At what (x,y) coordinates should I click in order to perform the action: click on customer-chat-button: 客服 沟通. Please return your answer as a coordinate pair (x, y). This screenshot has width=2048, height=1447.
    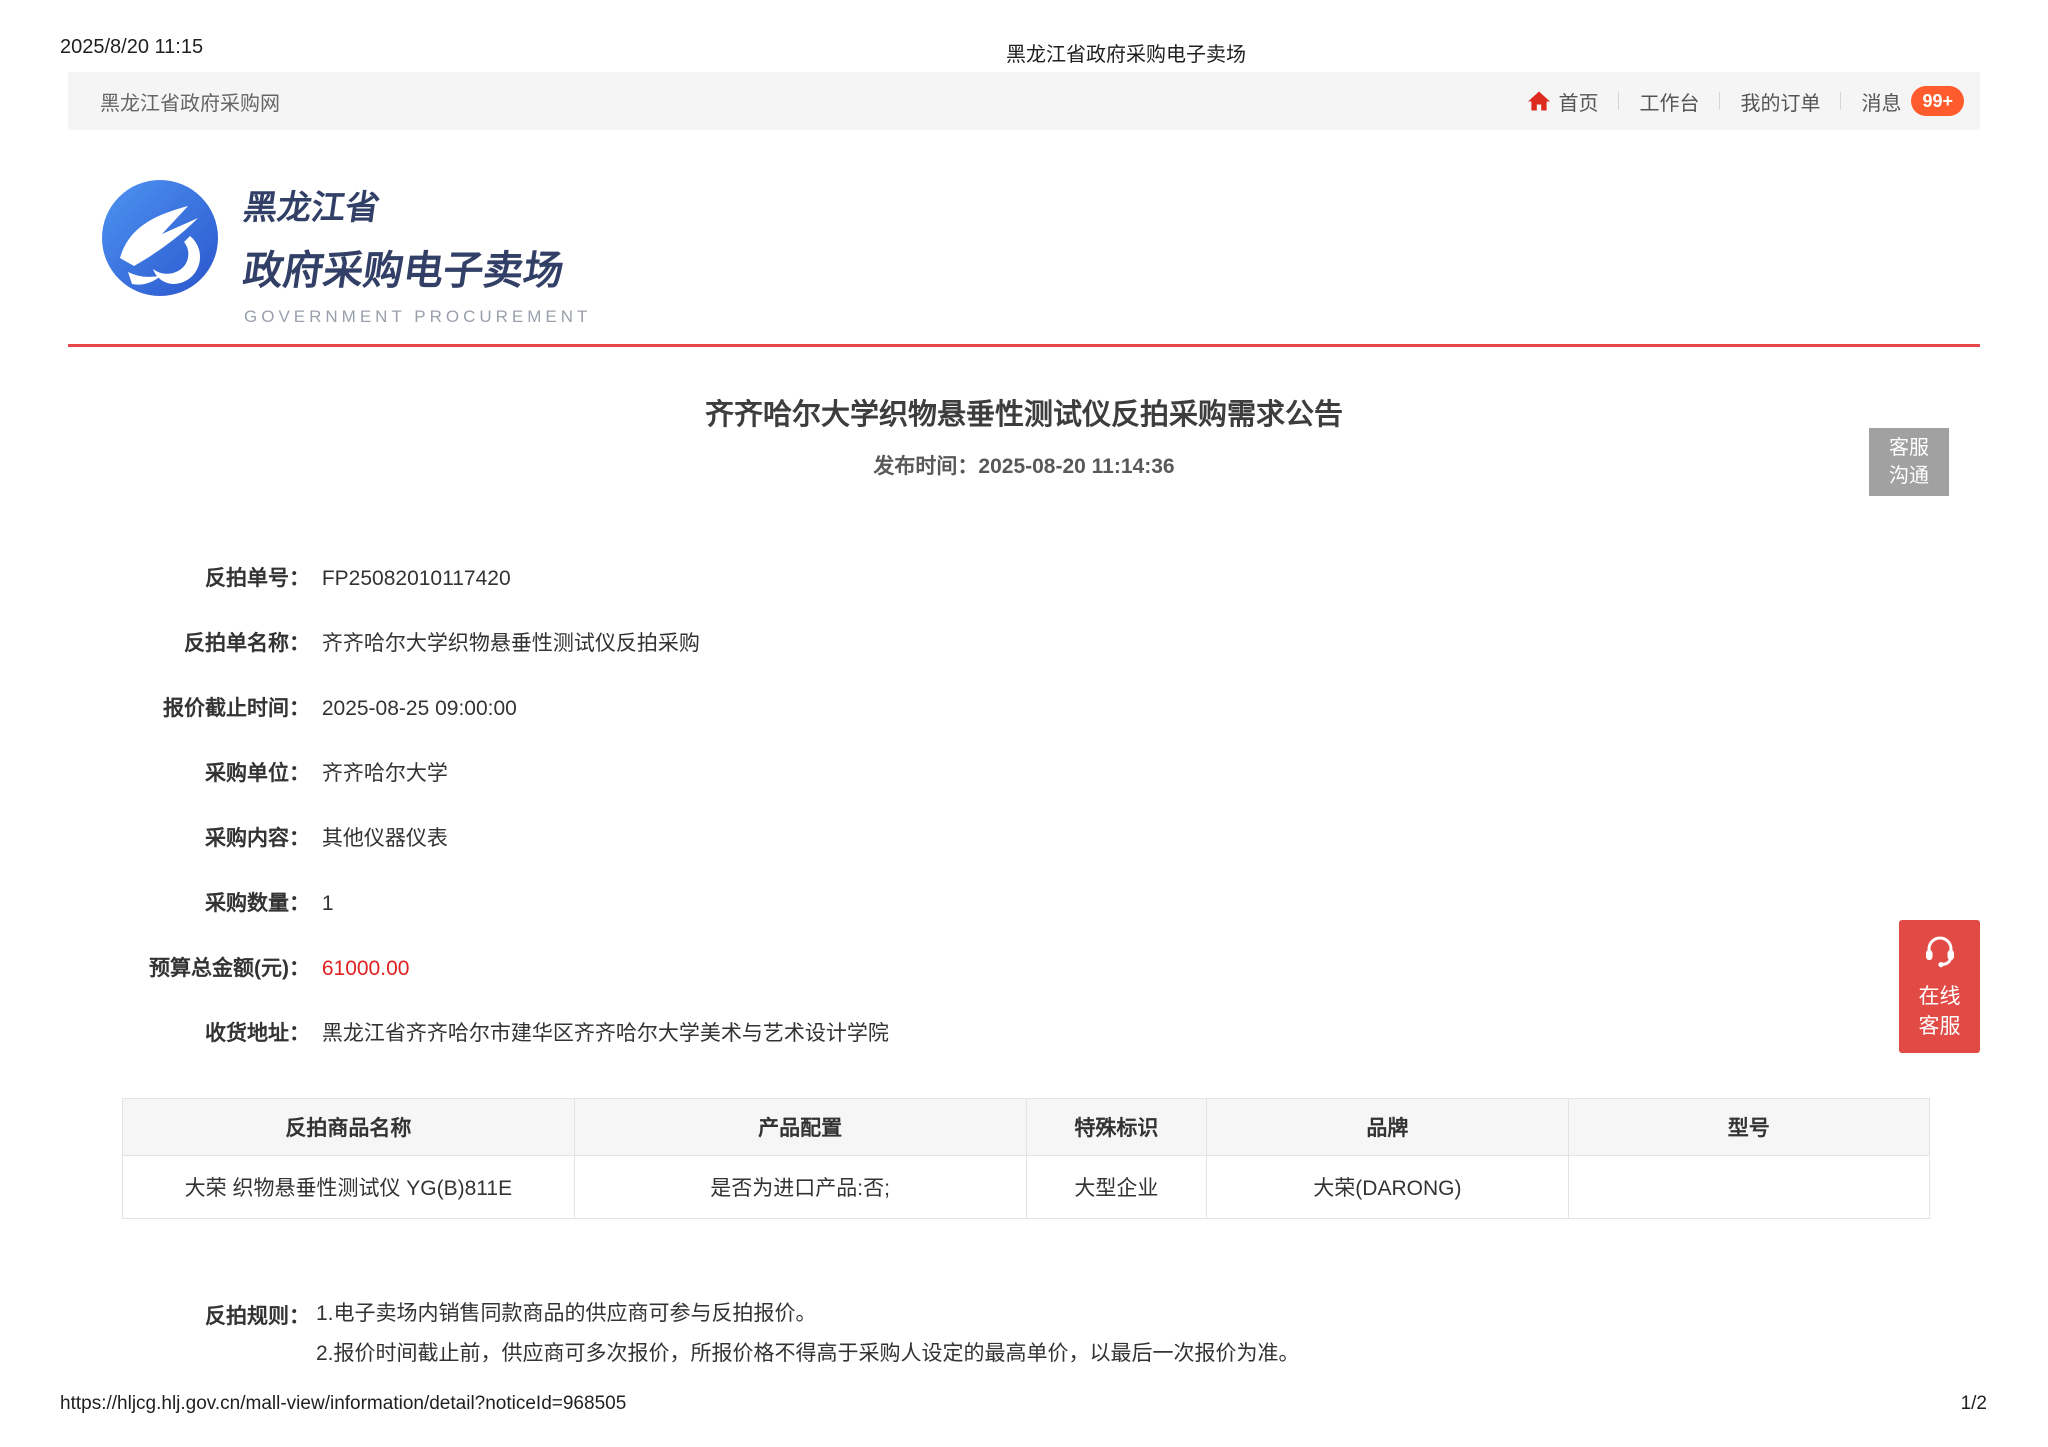
    Looking at the image, I should click on (1909, 462).